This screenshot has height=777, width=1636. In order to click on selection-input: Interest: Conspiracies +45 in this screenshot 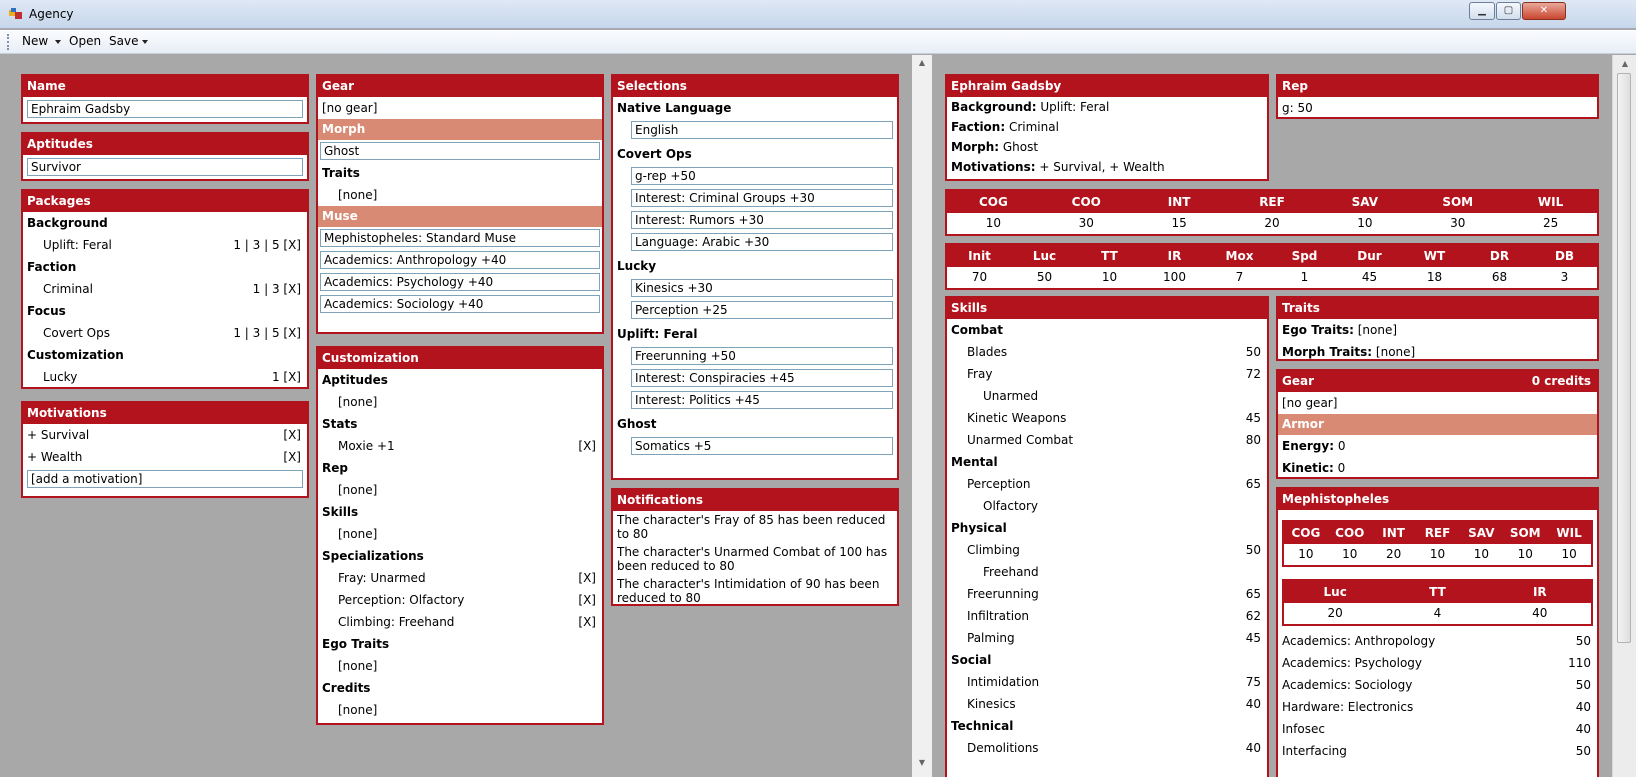, I will do `click(762, 378)`.